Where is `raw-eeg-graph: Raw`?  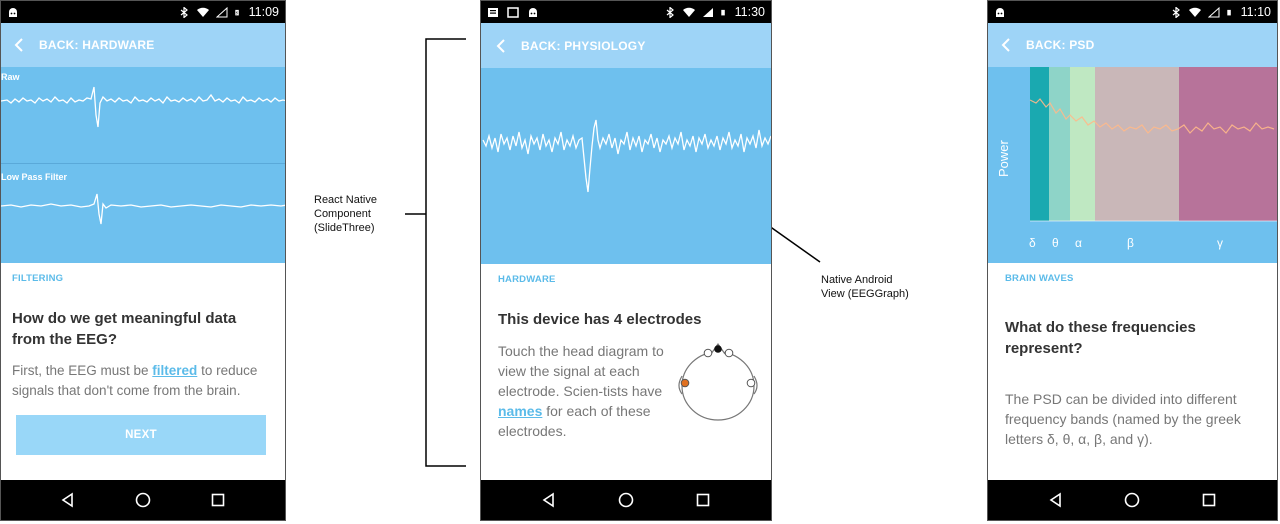 raw-eeg-graph: Raw is located at coordinates (143, 115).